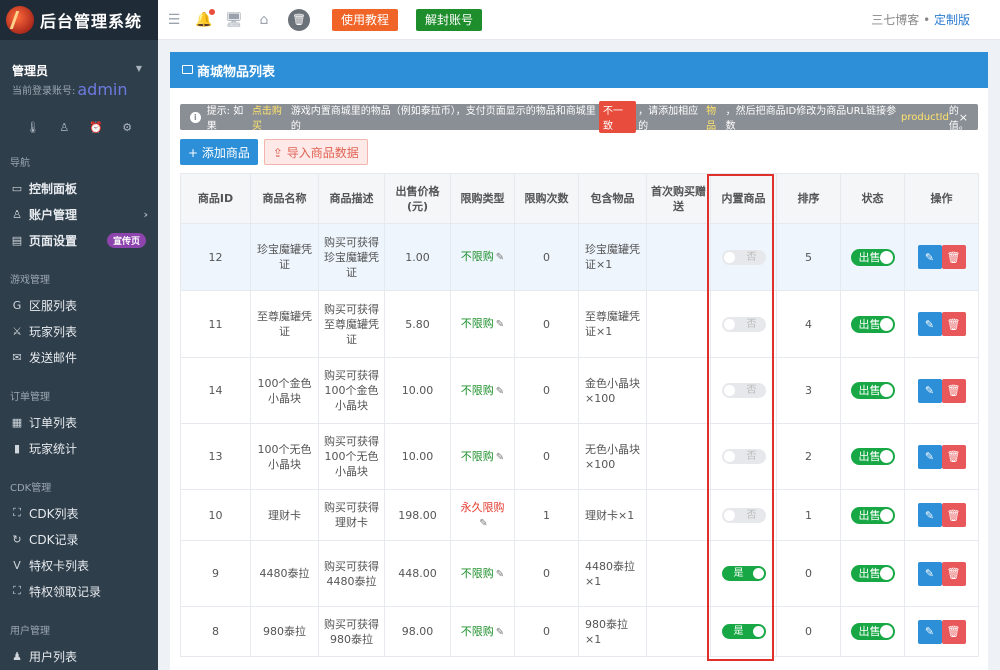 The image size is (1000, 670). Describe the element at coordinates (234, 20) in the screenshot. I see `monitor-icon: 🖥` at that location.